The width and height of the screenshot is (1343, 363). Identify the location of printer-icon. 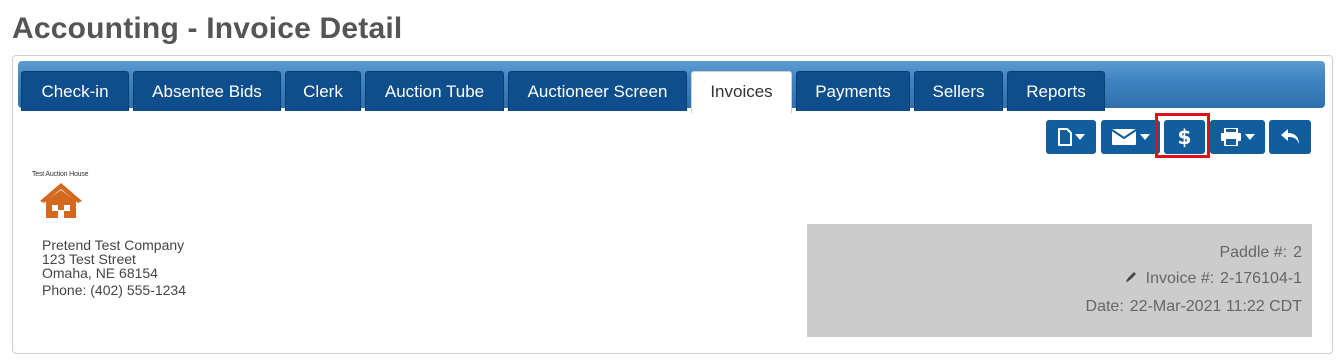
(1230, 137).